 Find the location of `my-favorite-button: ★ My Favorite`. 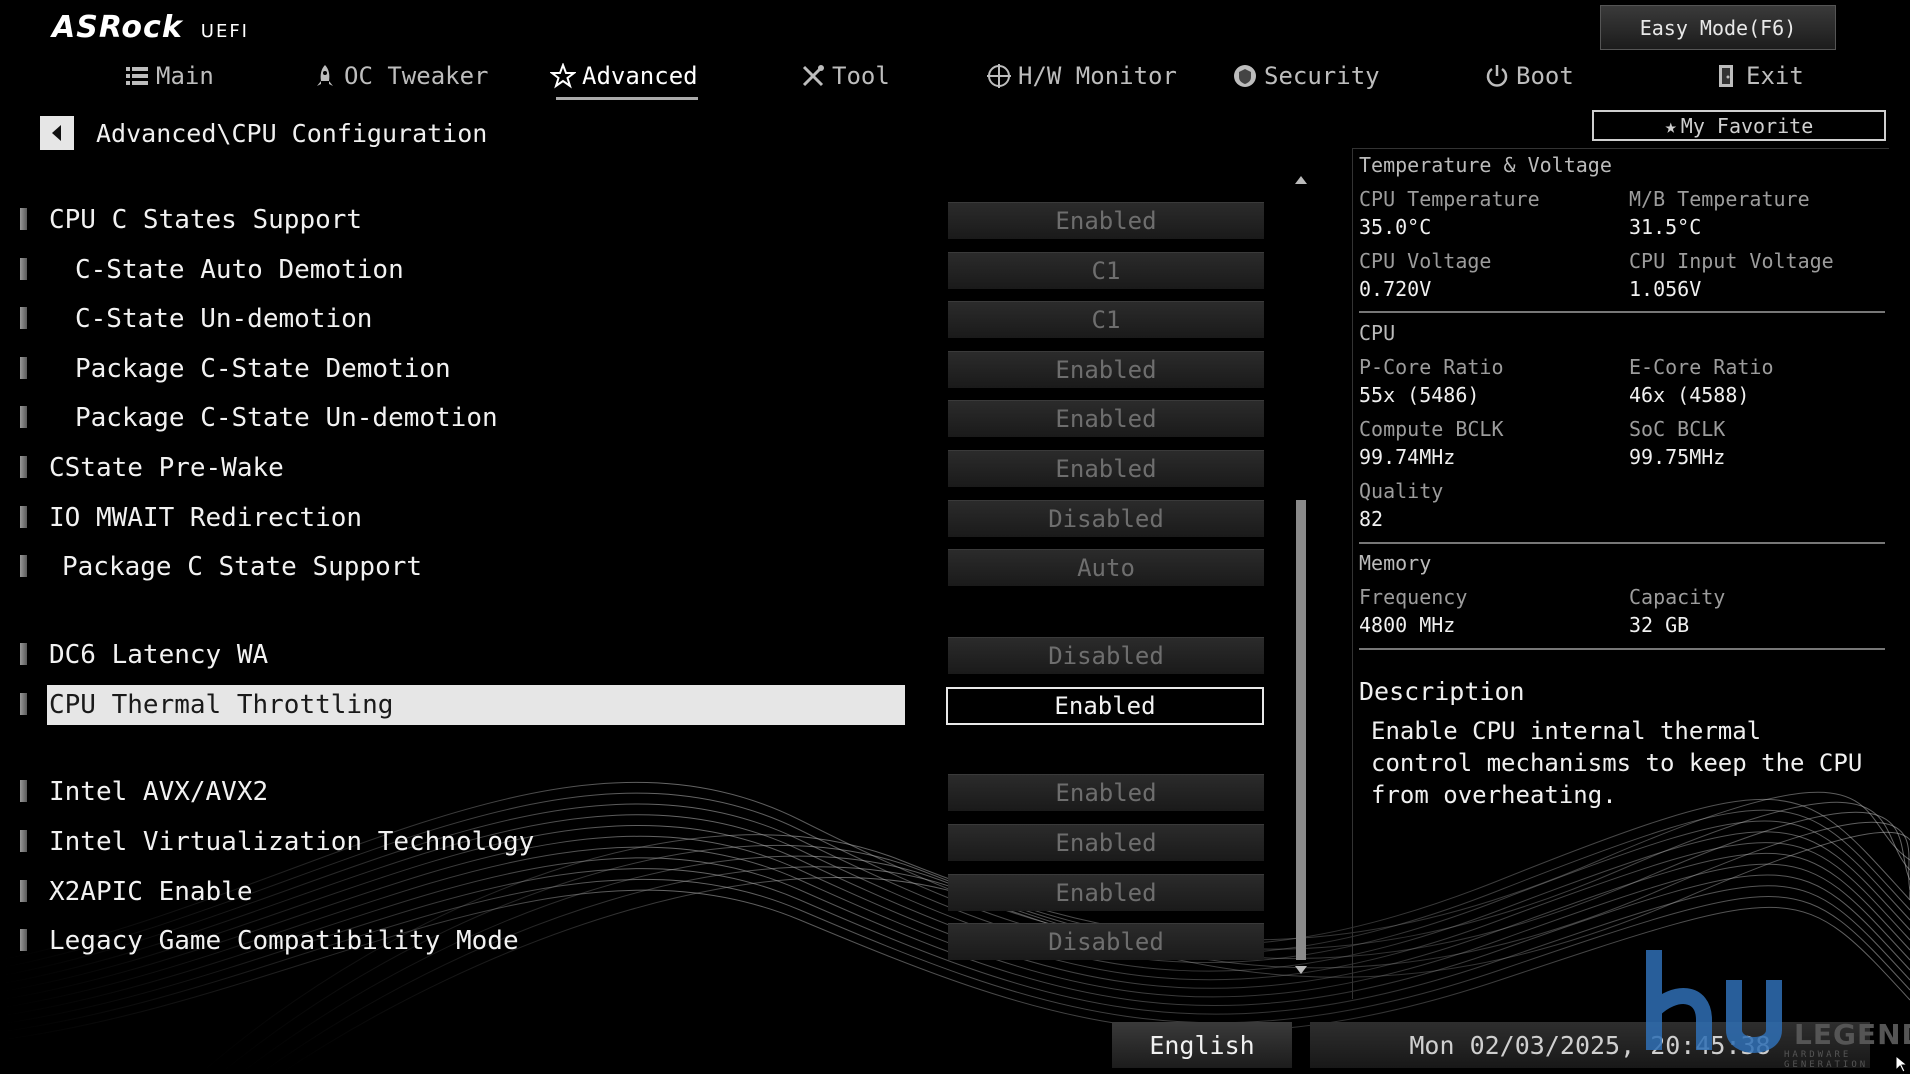

my-favorite-button: ★ My Favorite is located at coordinates (1739, 125).